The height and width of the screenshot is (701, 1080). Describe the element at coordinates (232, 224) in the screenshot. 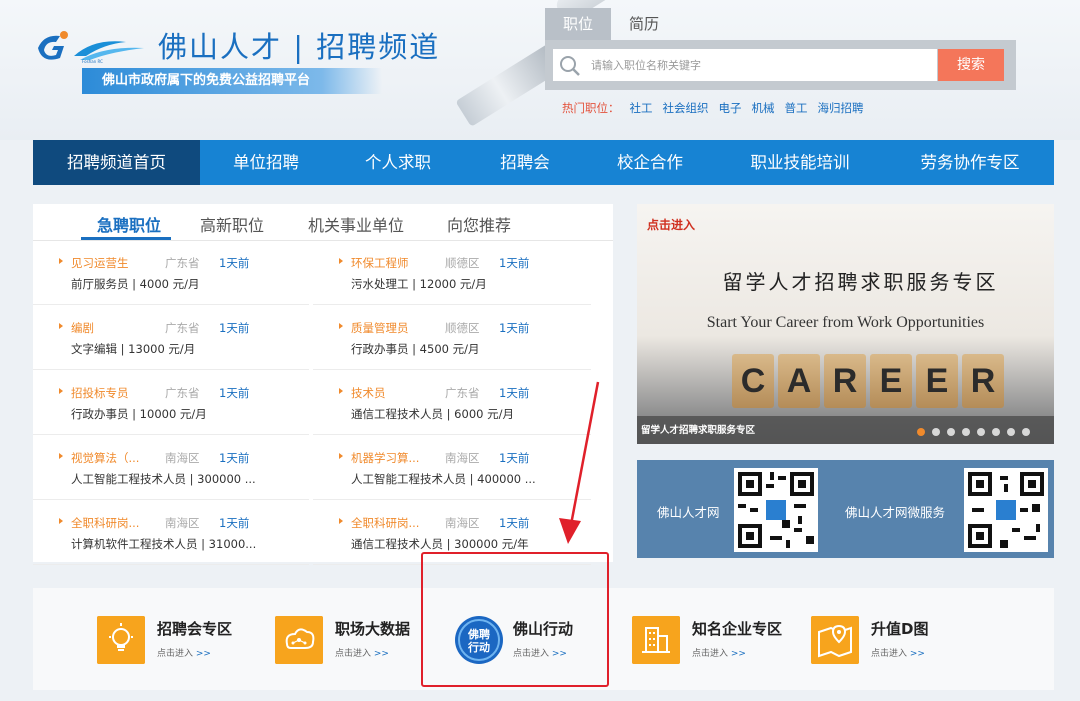

I see `job-tab-high-tech: 高新职位` at that location.